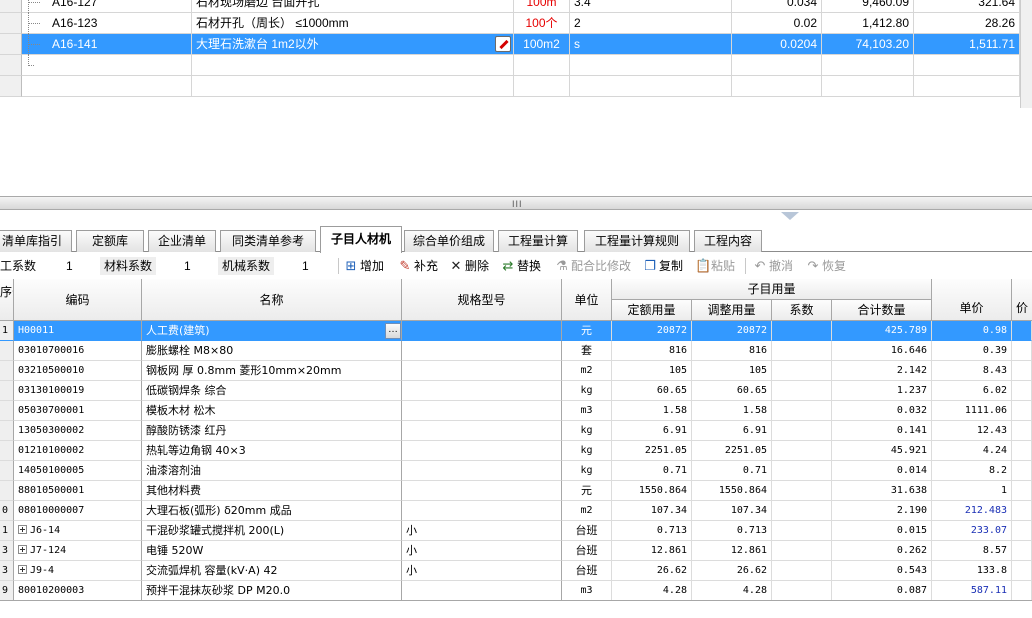 The image size is (1032, 618). What do you see at coordinates (78, 411) in the screenshot?
I see `cell-code: 05030700001` at bounding box center [78, 411].